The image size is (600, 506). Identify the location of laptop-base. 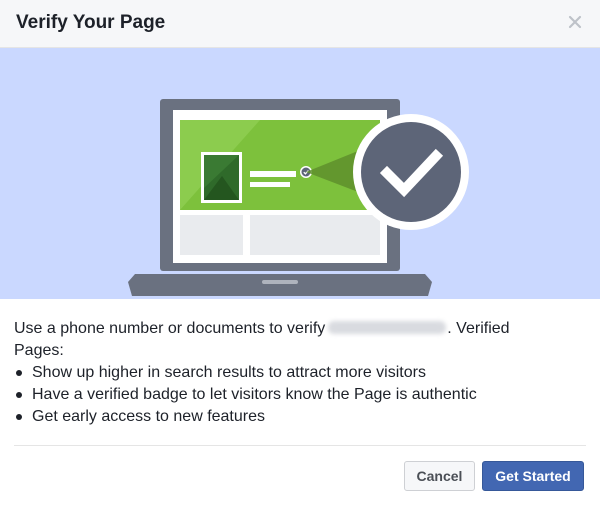
(280, 285).